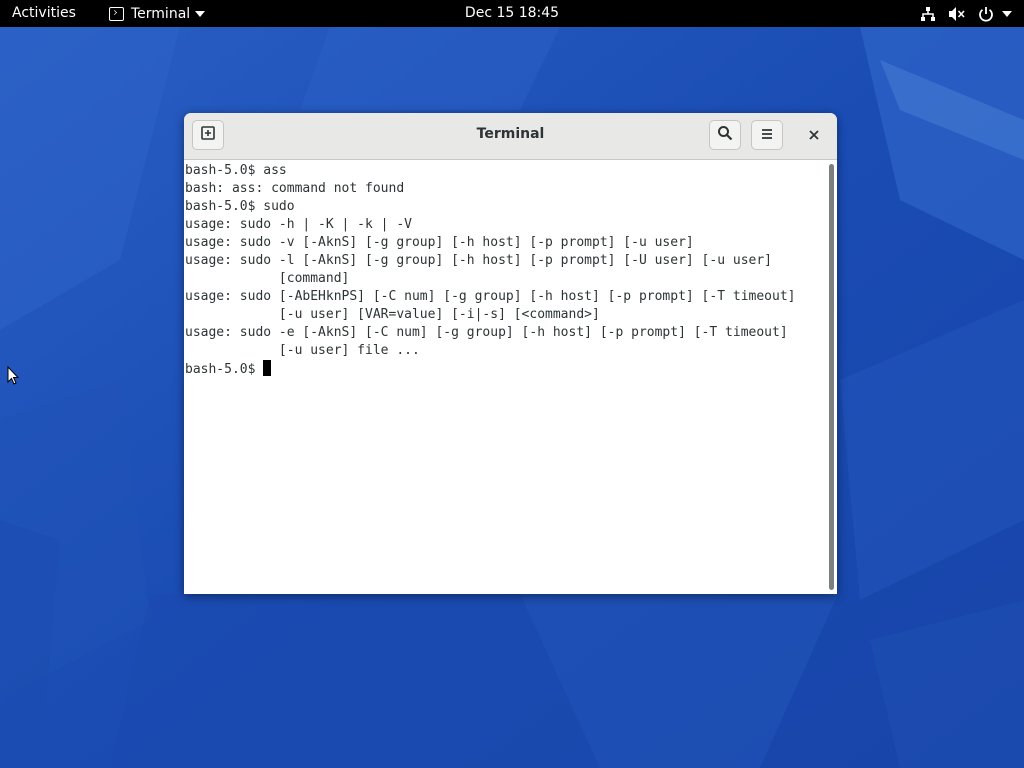  What do you see at coordinates (13, 375) in the screenshot?
I see `mouse-pointer-icon` at bounding box center [13, 375].